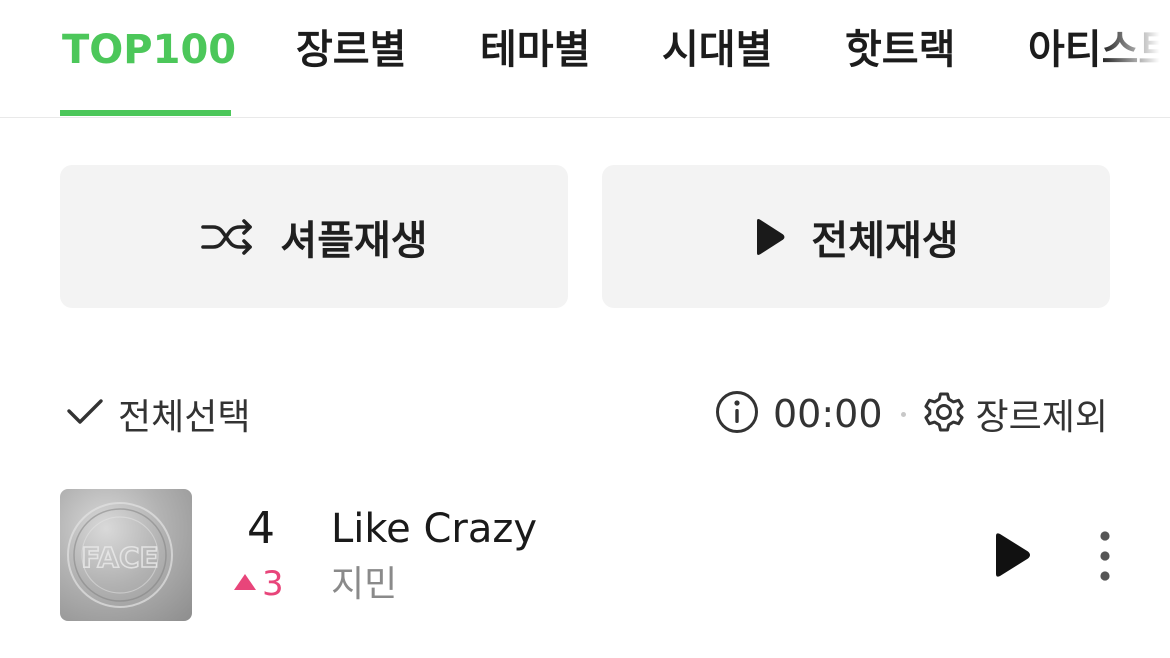 This screenshot has width=1170, height=658. I want to click on rank-change-value: 3, so click(273, 584).